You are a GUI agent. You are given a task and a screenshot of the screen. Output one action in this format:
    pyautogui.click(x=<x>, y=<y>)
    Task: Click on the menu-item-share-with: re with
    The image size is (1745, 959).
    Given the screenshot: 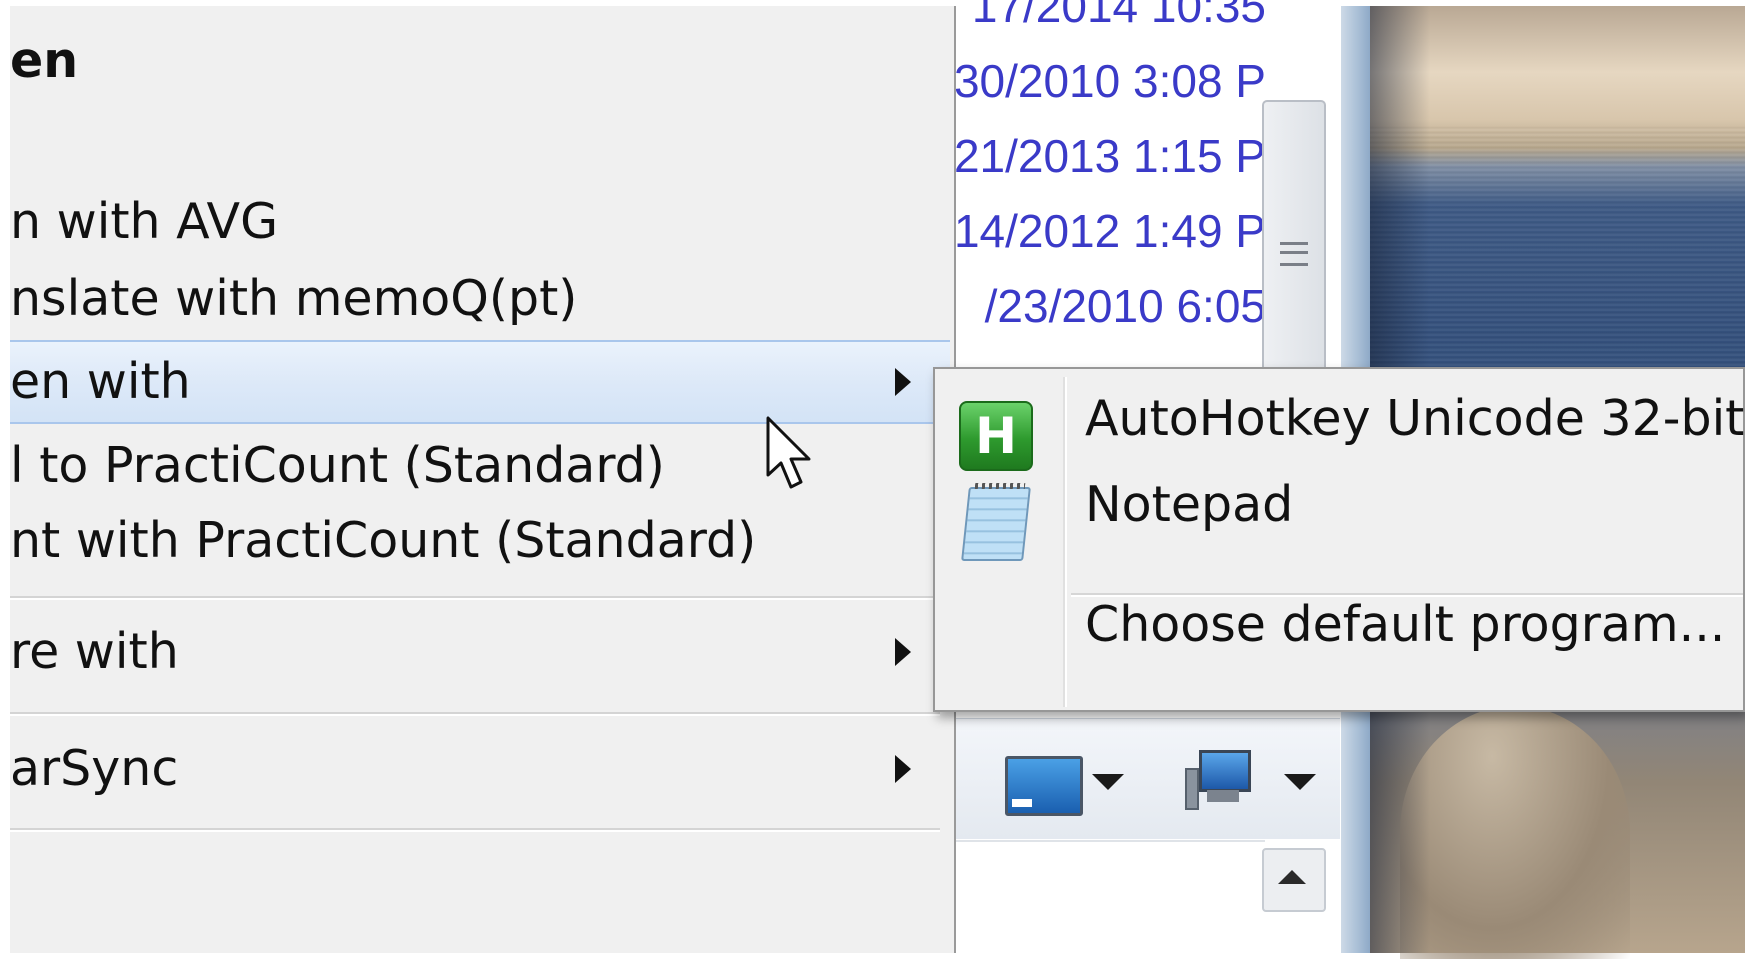 What is the action you would take?
    pyautogui.click(x=480, y=652)
    